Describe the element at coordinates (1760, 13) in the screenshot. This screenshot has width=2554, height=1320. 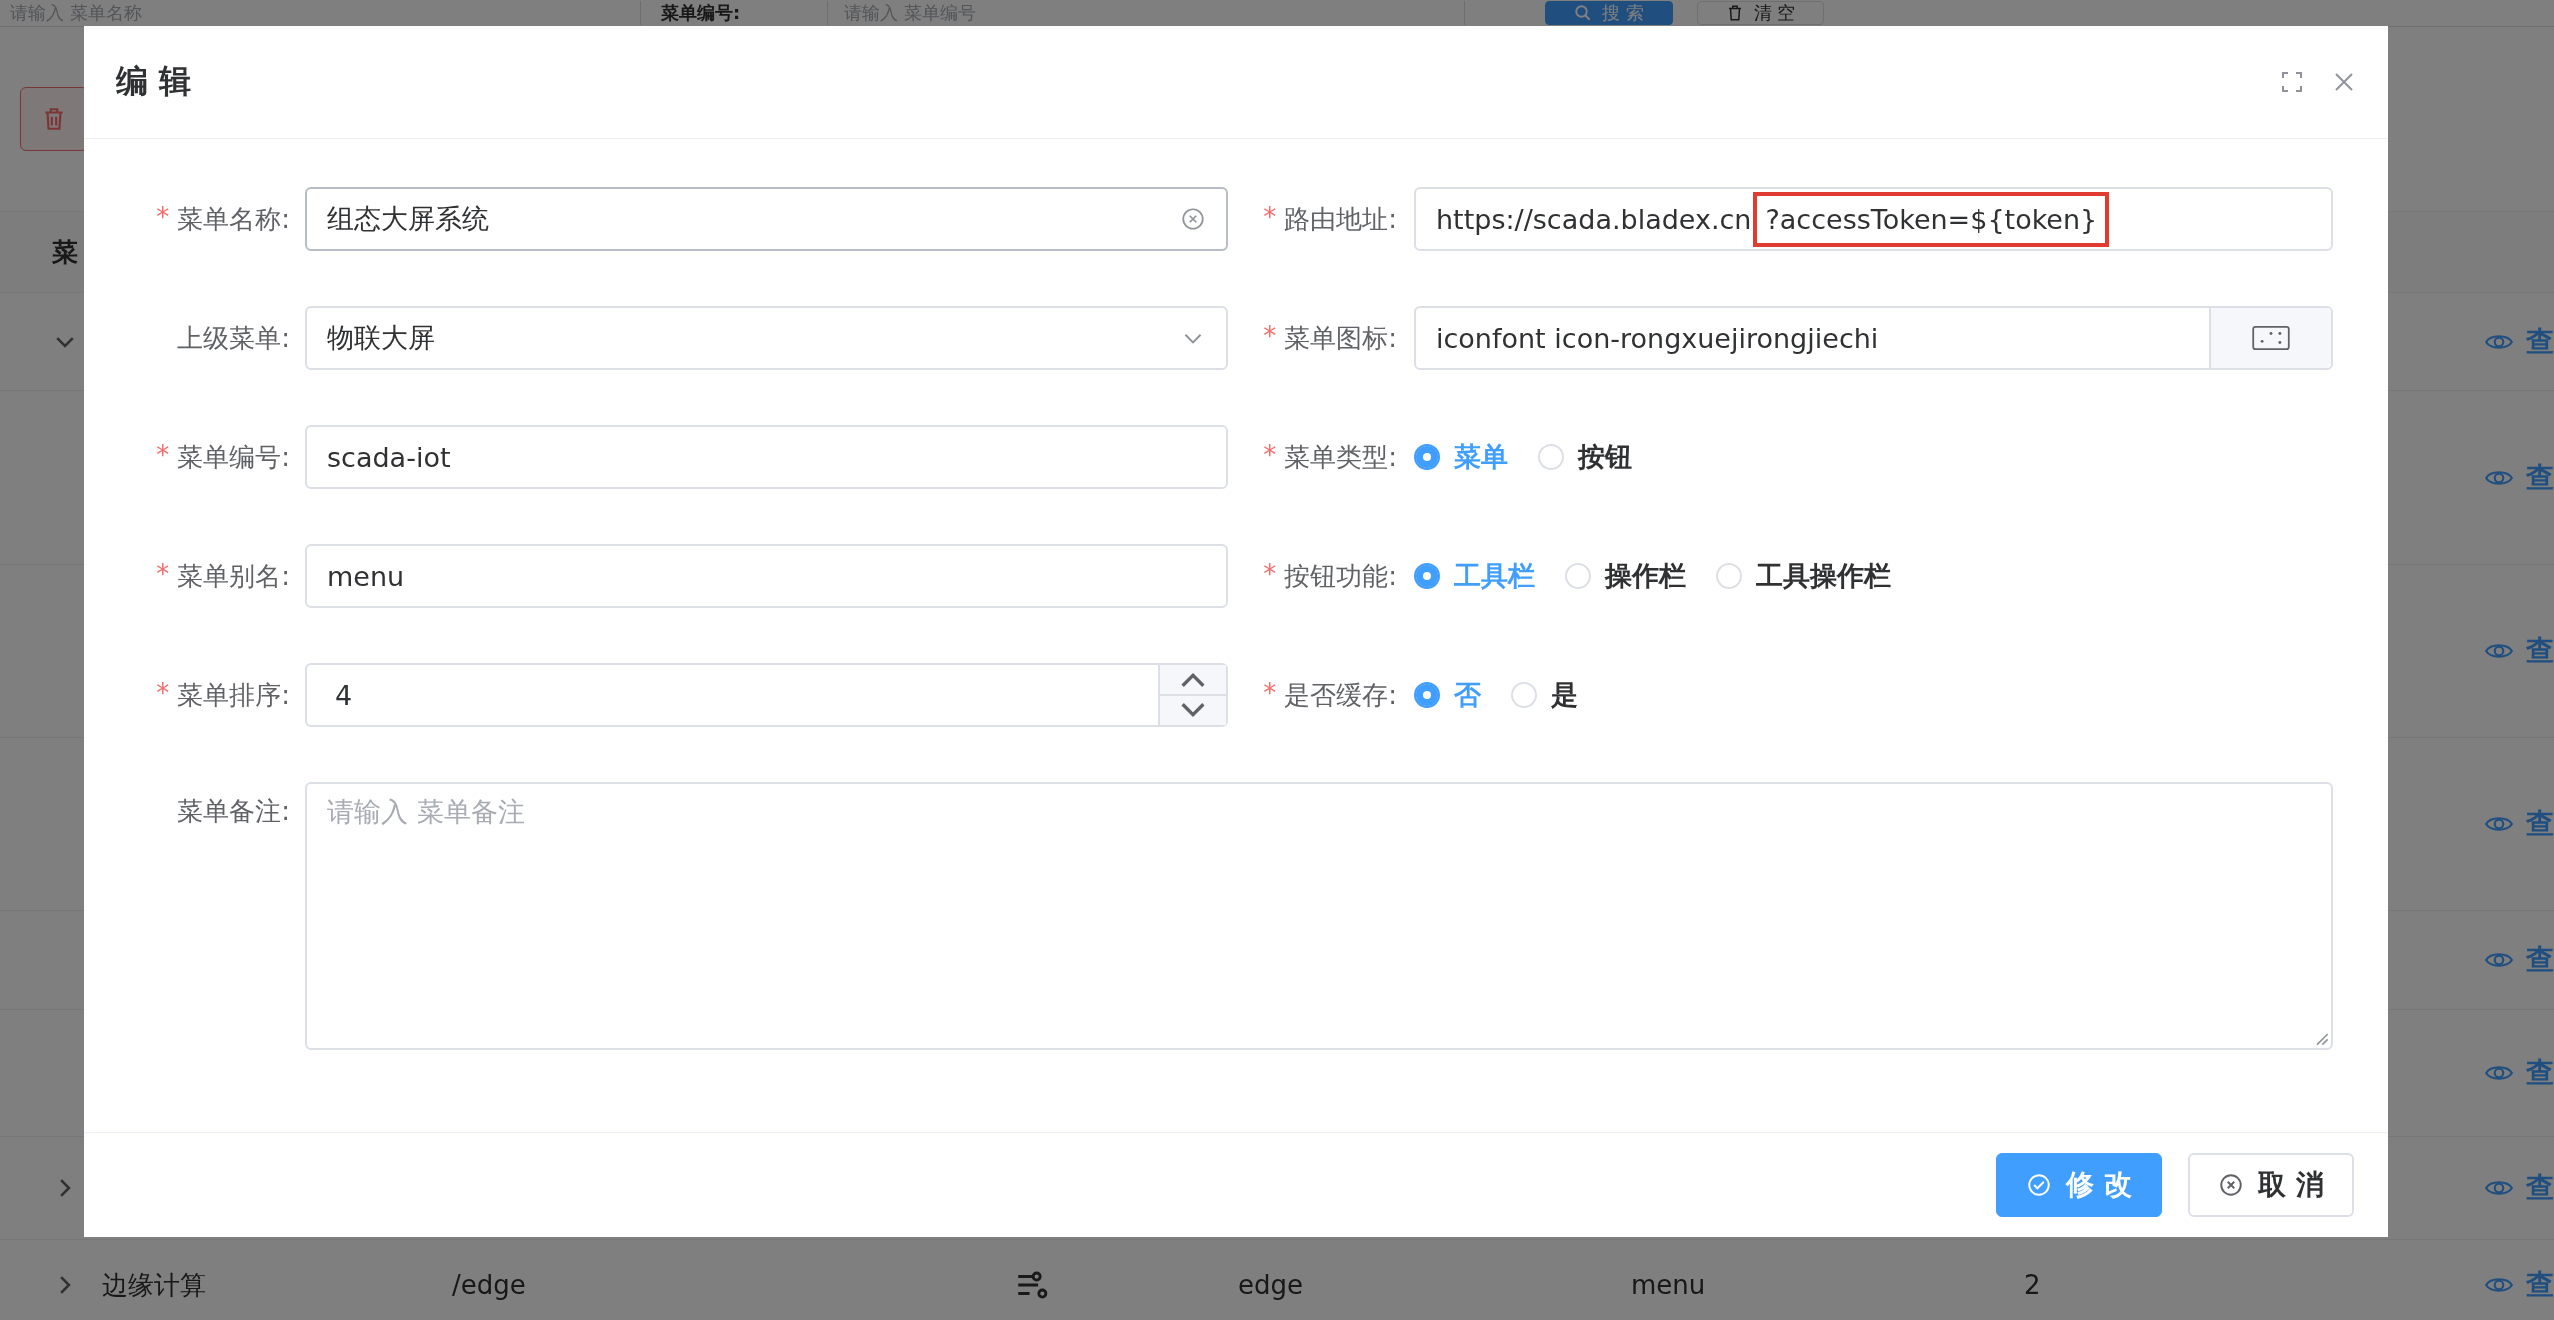
I see `clear-button: 清 空` at that location.